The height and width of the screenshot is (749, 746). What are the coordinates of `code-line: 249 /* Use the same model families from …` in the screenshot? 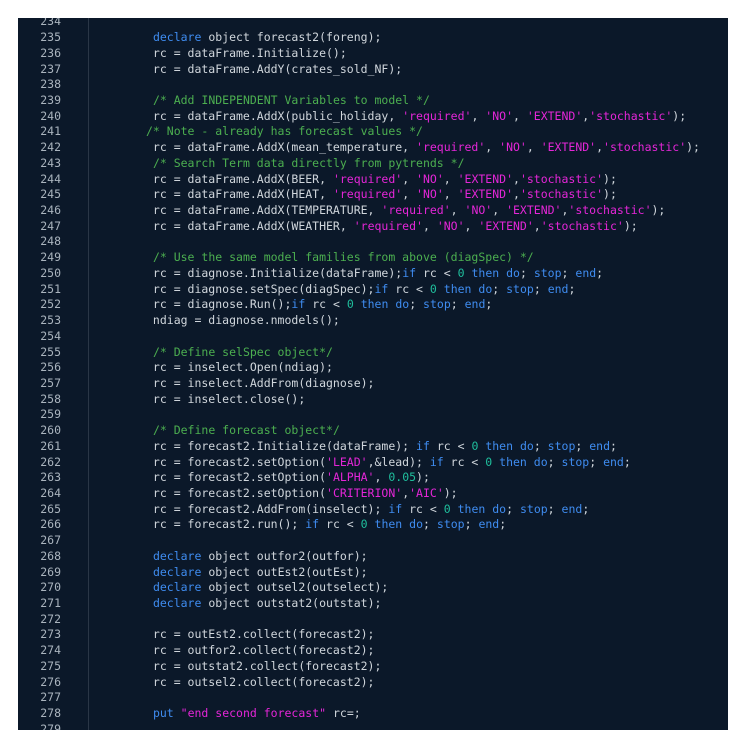 It's located at (373, 258).